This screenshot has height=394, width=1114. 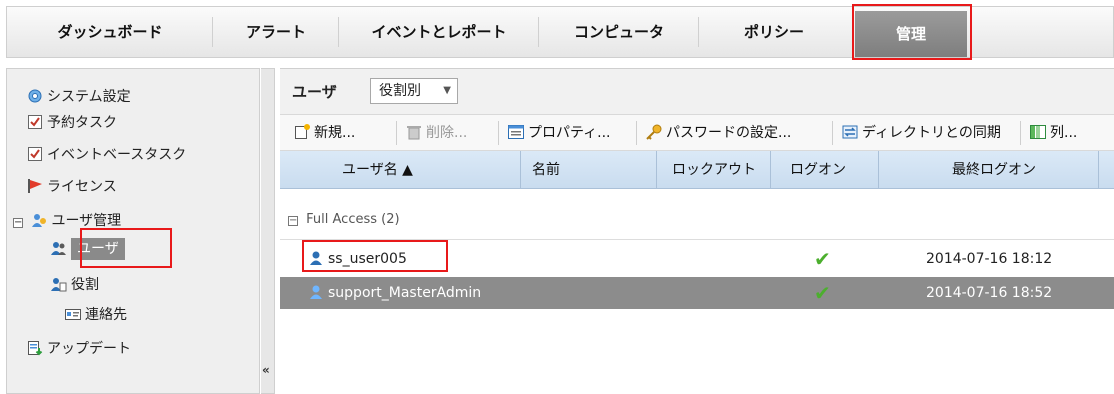 I want to click on group-collapse-toggle: −, so click(x=293, y=221).